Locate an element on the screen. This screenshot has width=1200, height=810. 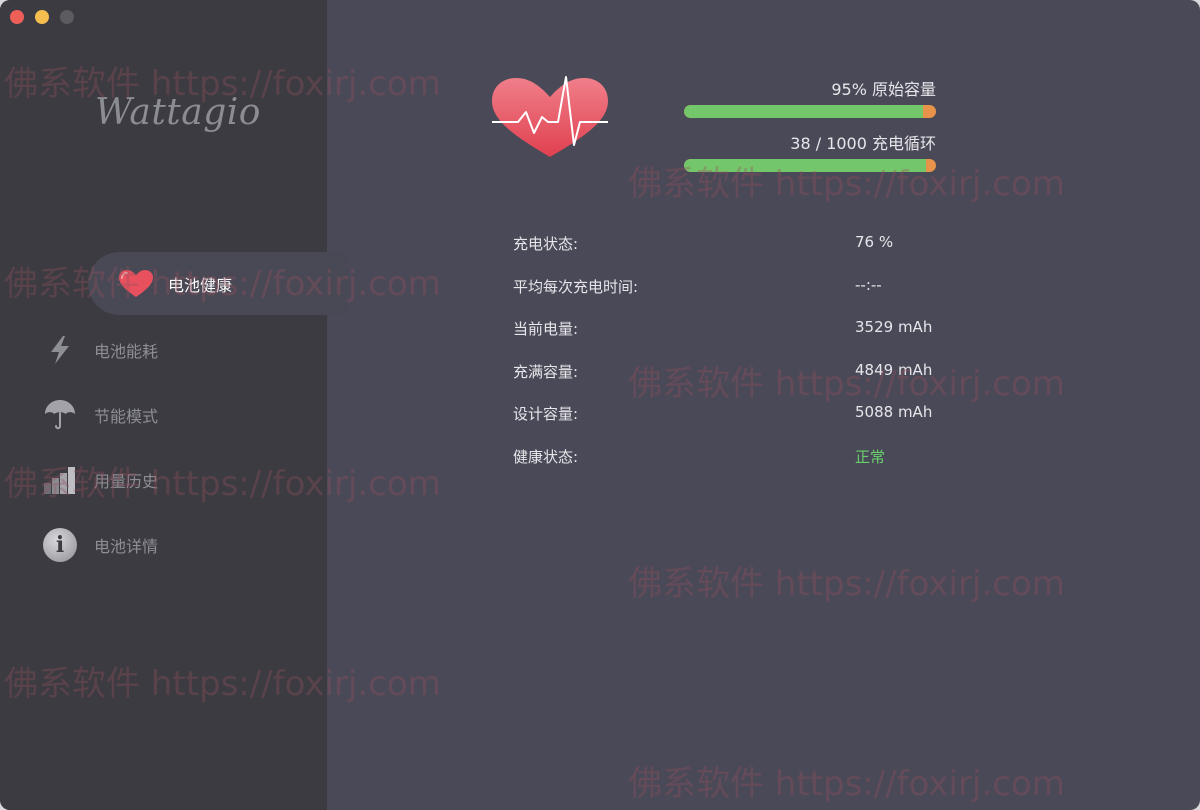
heart-pulse-icon is located at coordinates (550, 120).